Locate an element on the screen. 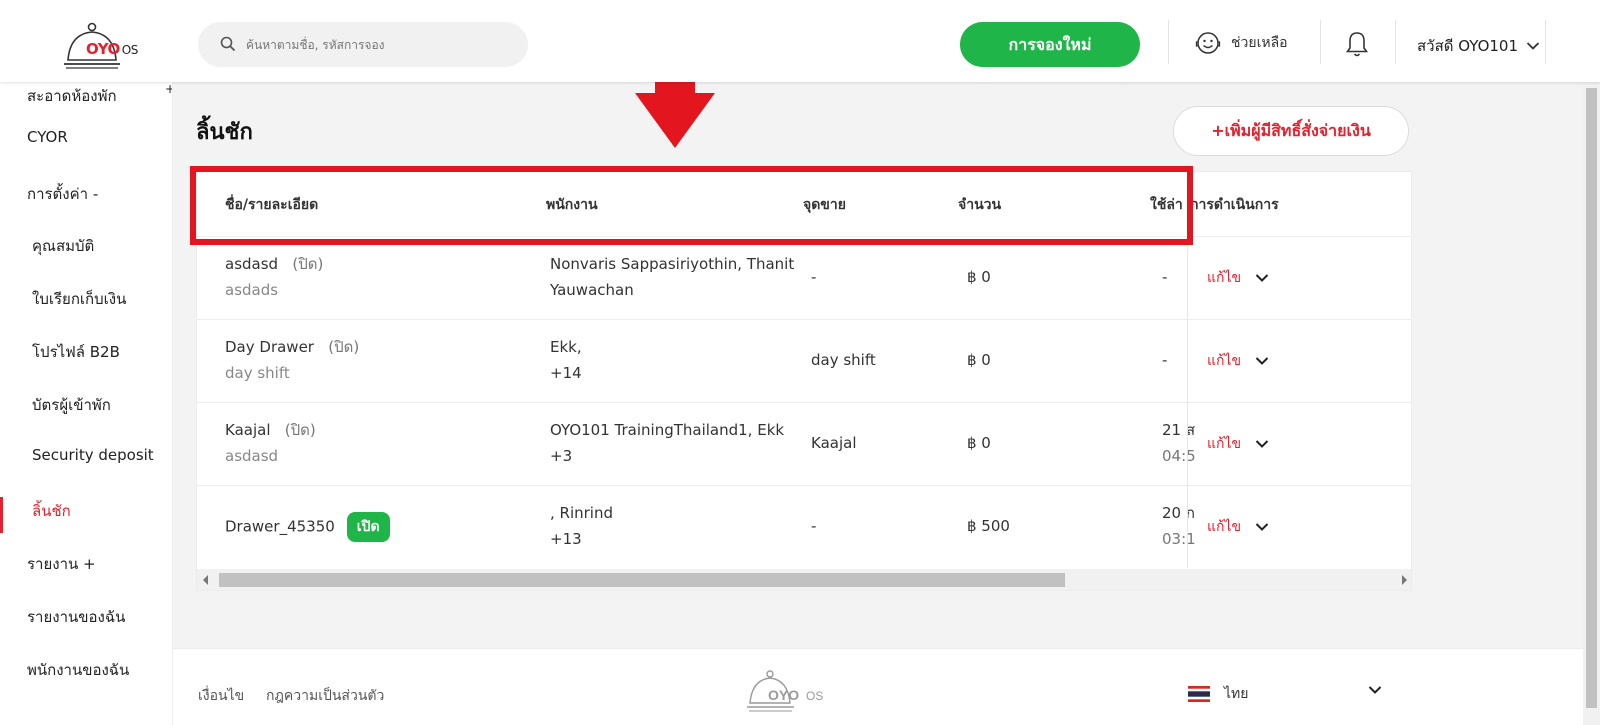  drawer-name: asdasd (ปิด) is located at coordinates (274, 264).